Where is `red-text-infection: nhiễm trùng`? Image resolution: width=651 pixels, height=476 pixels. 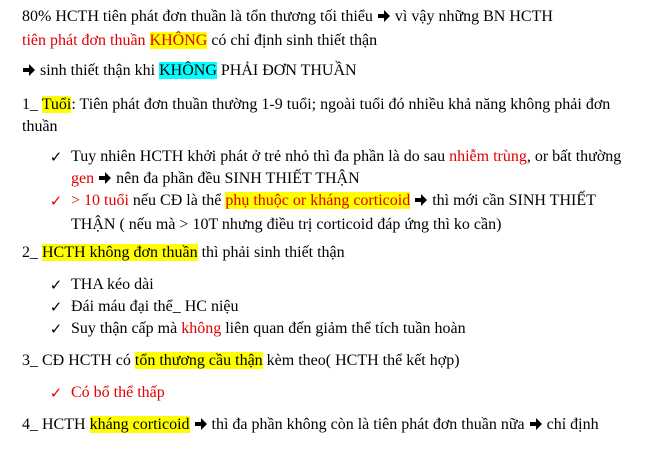
red-text-infection: nhiễm trùng is located at coordinates (488, 156).